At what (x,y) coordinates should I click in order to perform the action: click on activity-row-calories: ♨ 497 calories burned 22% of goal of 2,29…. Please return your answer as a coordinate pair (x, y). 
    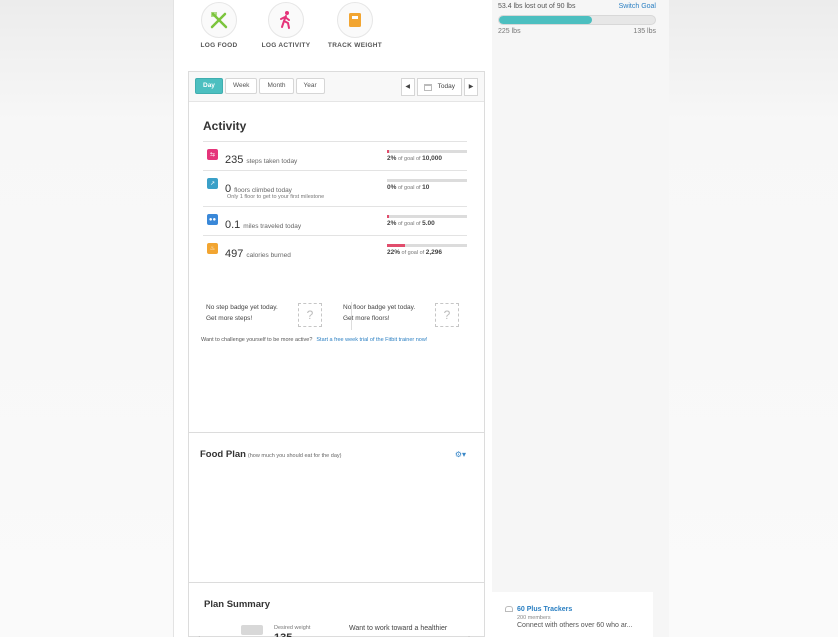
    Looking at the image, I should click on (335, 249).